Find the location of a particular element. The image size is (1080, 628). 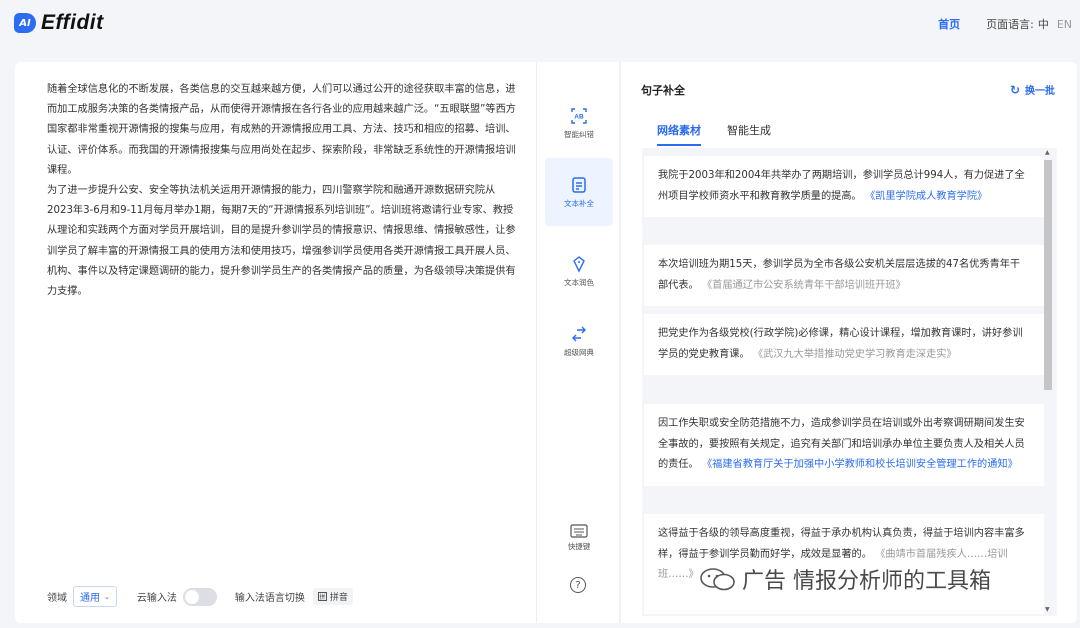

refresh-button: ↻ 换一批 is located at coordinates (1032, 90).